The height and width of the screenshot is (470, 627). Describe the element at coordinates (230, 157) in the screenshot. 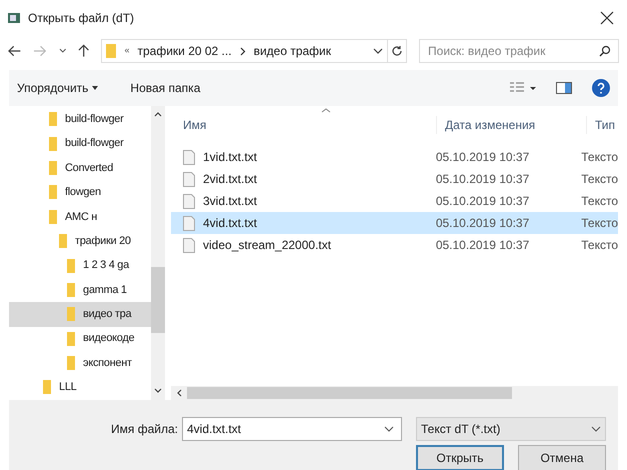

I see `file-name: 1vid.txt.txt` at that location.